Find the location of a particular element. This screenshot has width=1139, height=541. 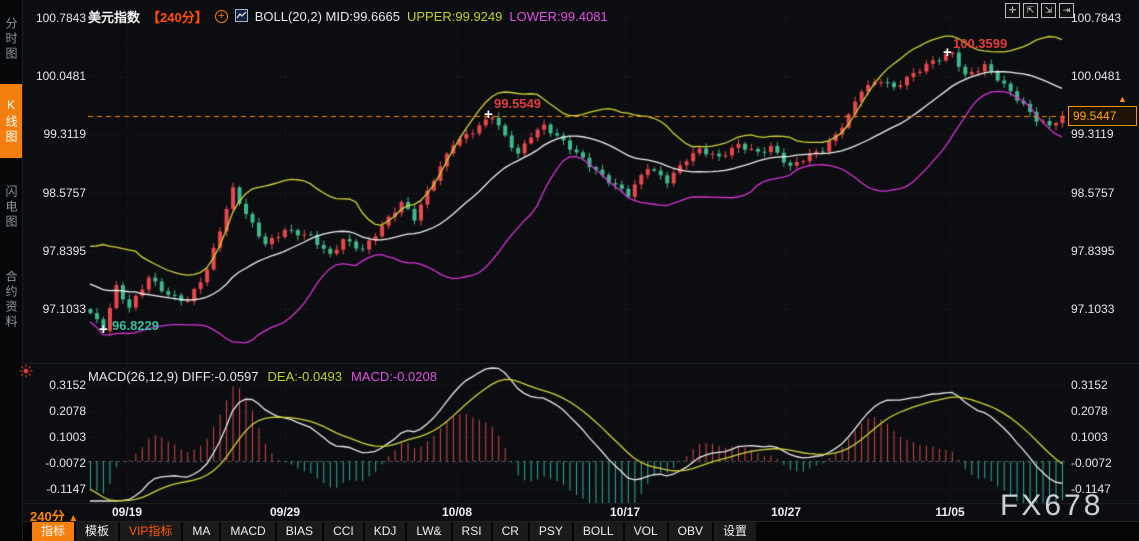

toolbar-button-RSI: RSI is located at coordinates (471, 531).